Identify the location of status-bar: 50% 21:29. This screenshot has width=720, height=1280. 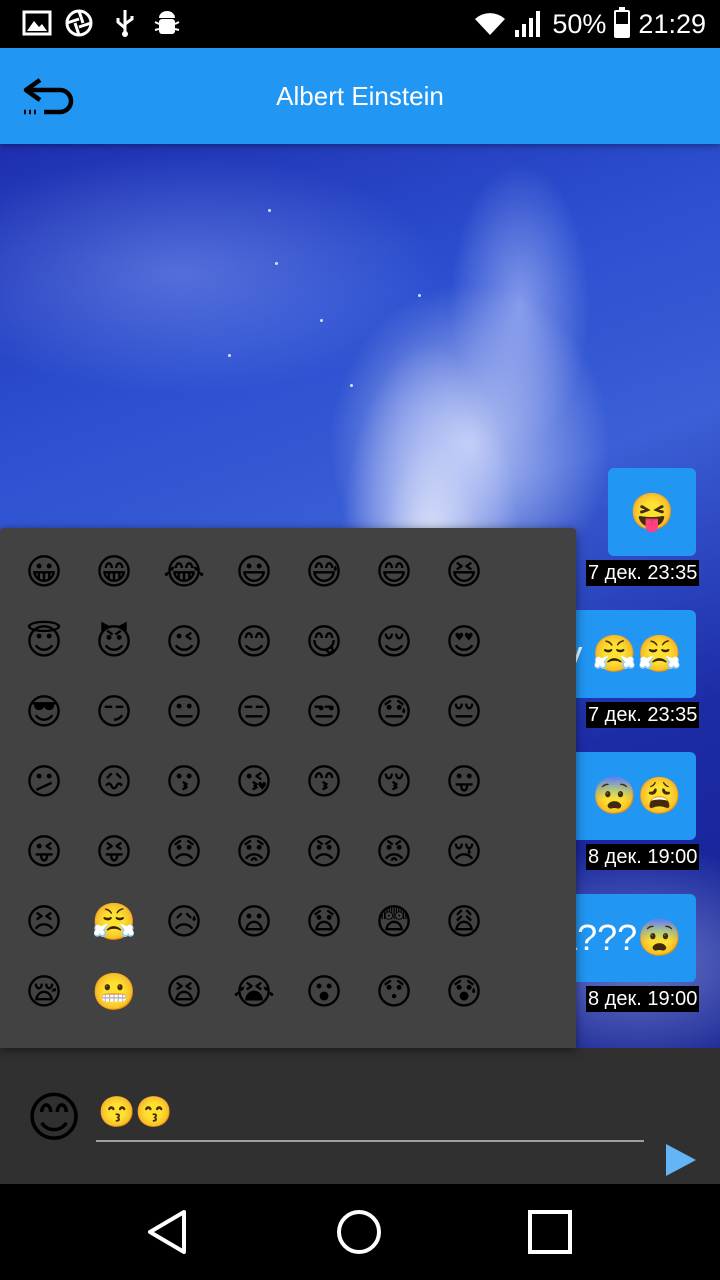
(360, 24).